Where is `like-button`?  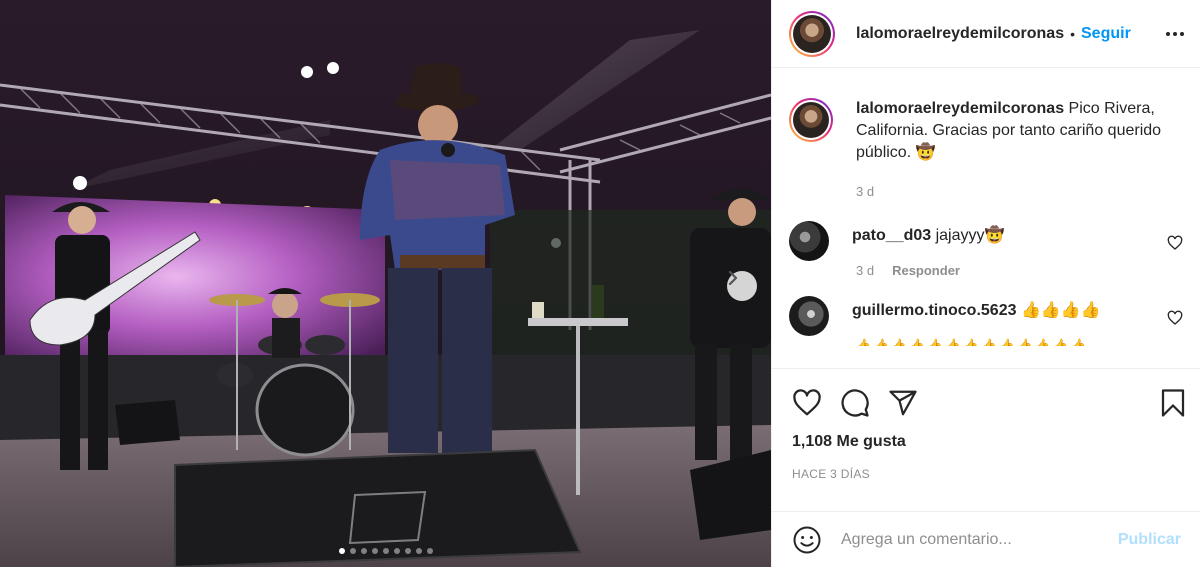
like-button is located at coordinates (807, 403).